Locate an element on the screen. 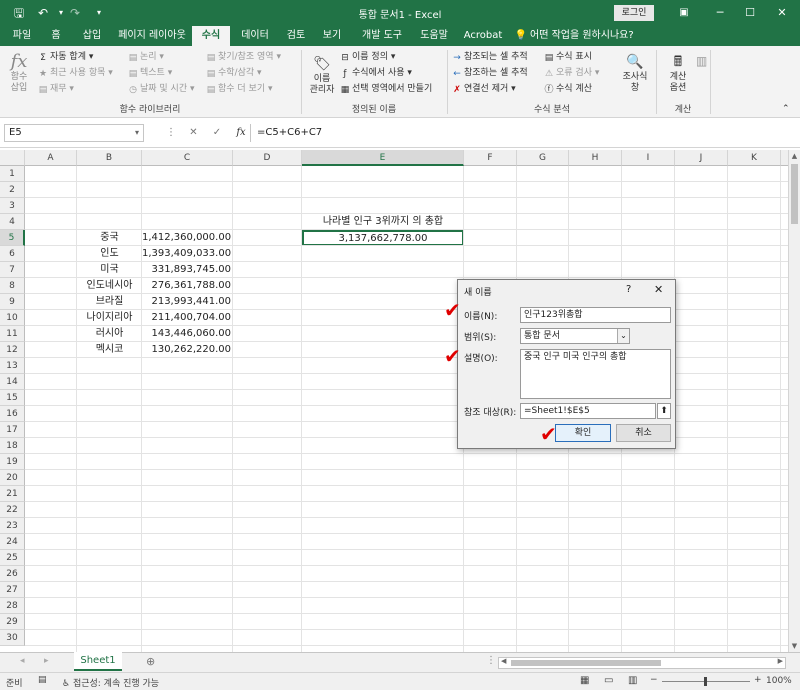 The width and height of the screenshot is (800, 690). cell-country-name: 중국 is located at coordinates (109, 238).